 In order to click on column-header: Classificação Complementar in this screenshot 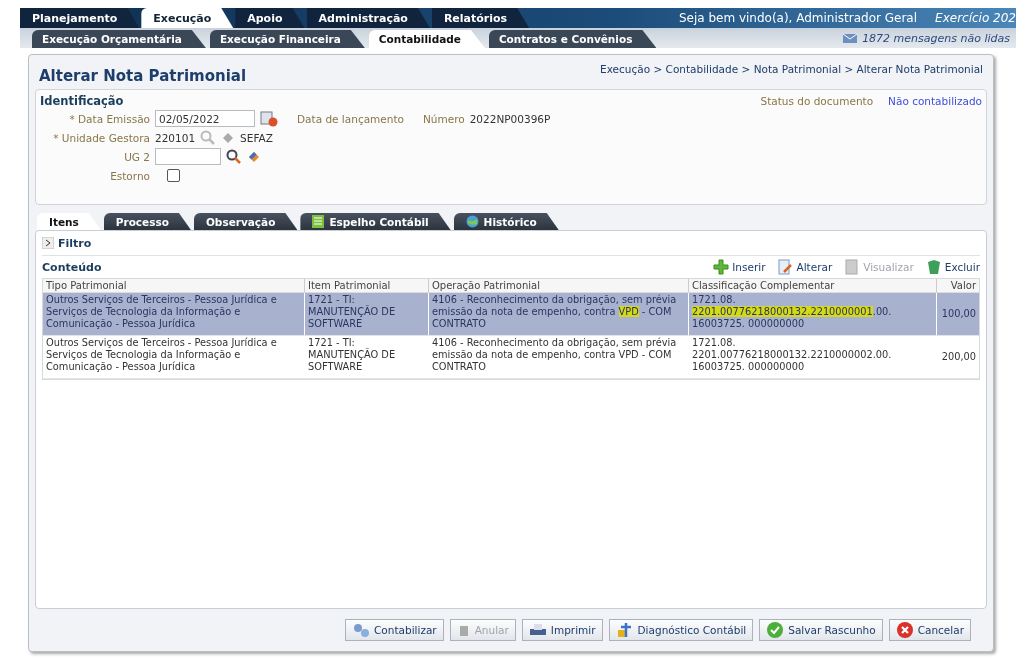, I will do `click(813, 286)`.